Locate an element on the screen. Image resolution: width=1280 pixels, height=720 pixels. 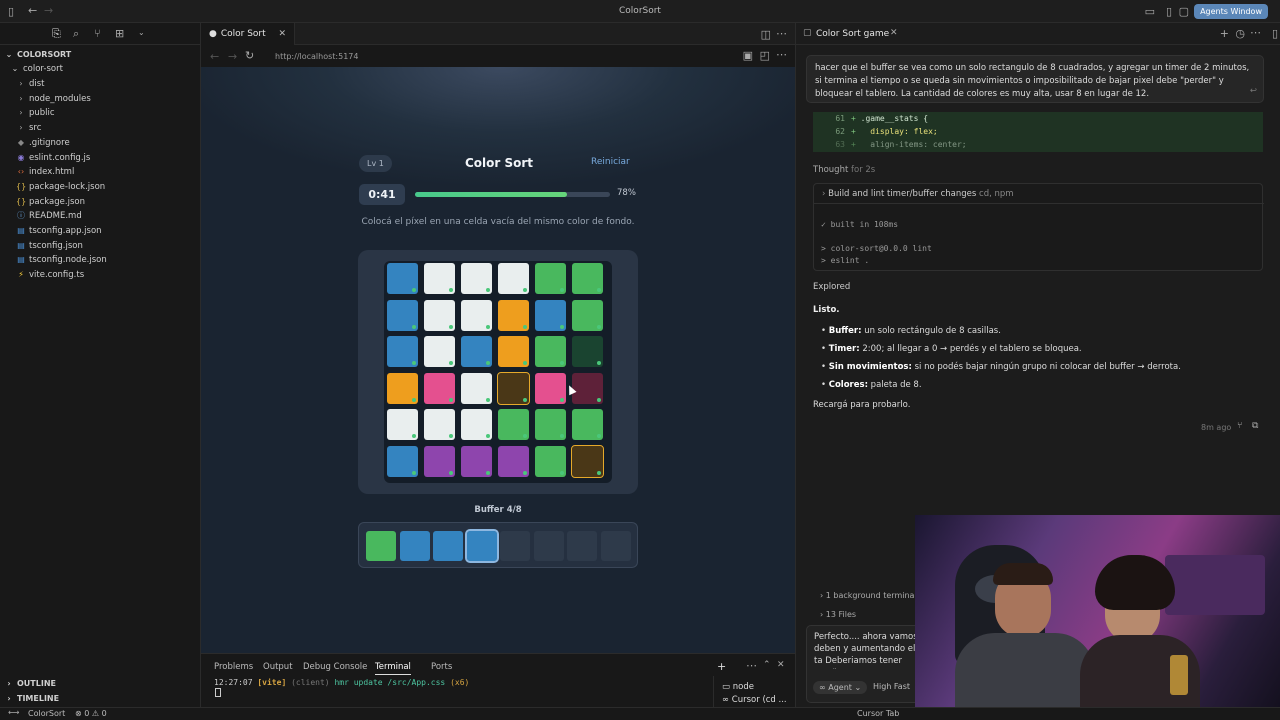
revert-icon: ↩ is located at coordinates (1253, 91).